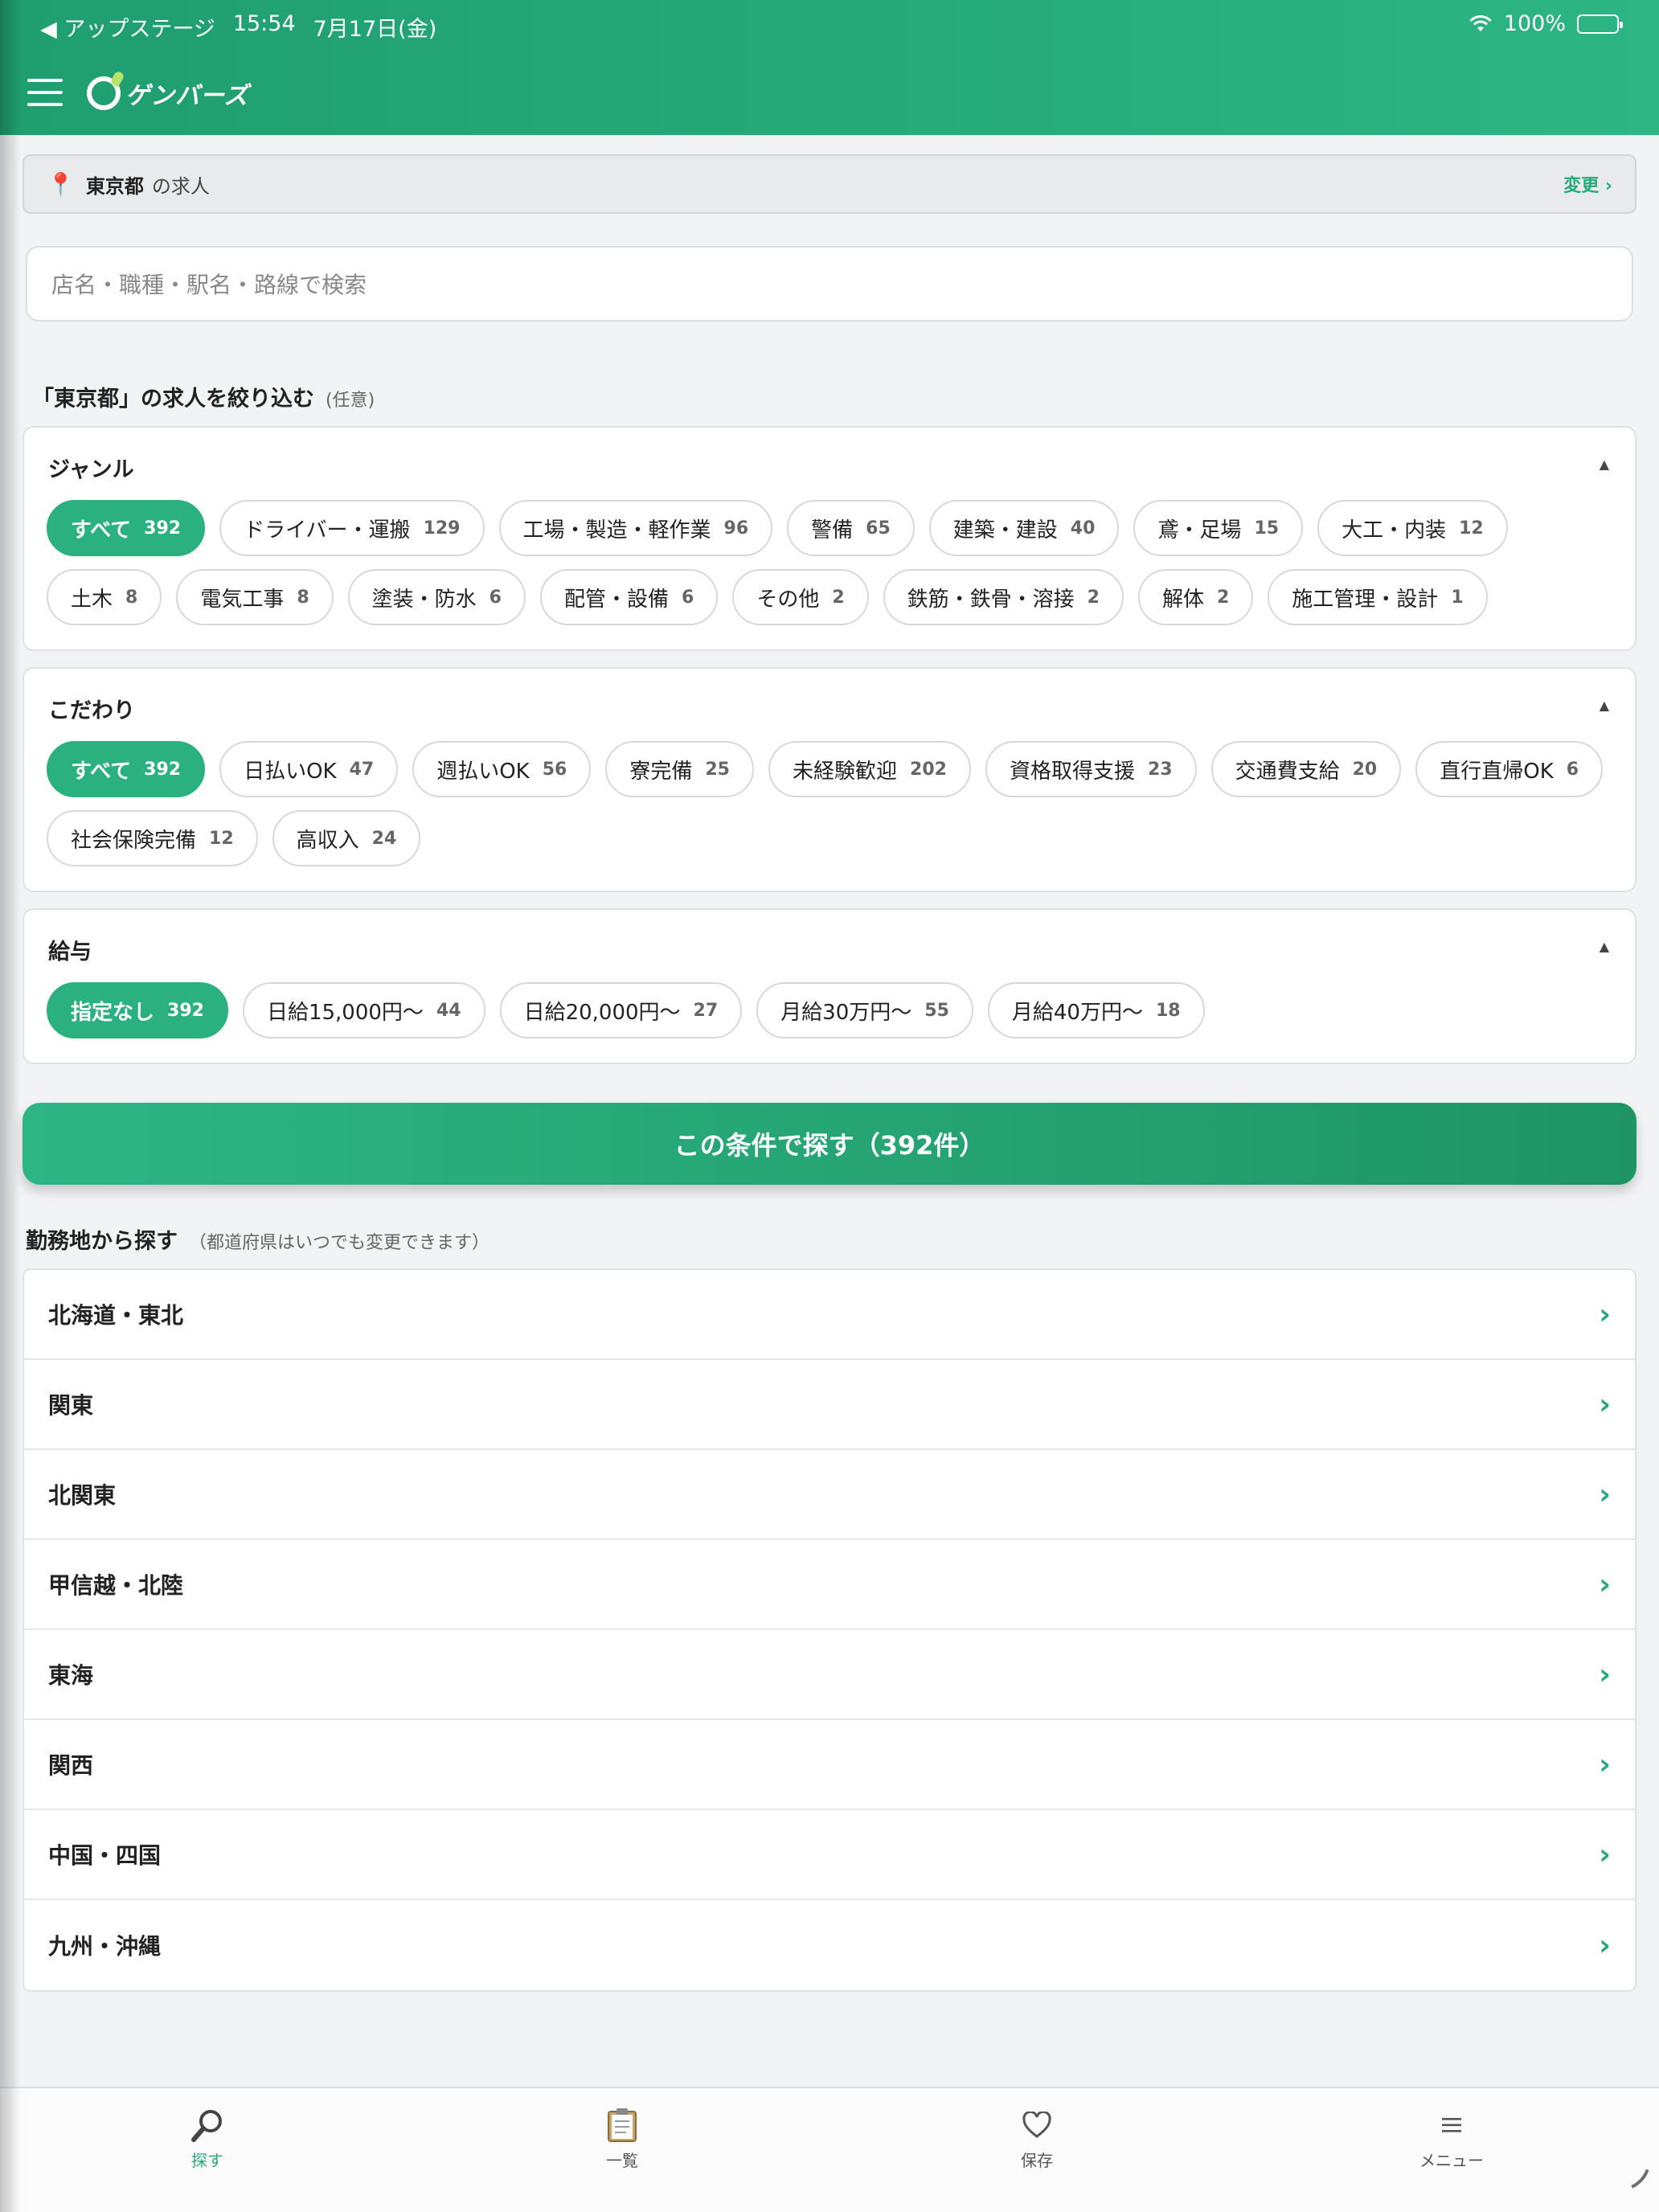  I want to click on tab-saved: 保存, so click(1036, 2138).